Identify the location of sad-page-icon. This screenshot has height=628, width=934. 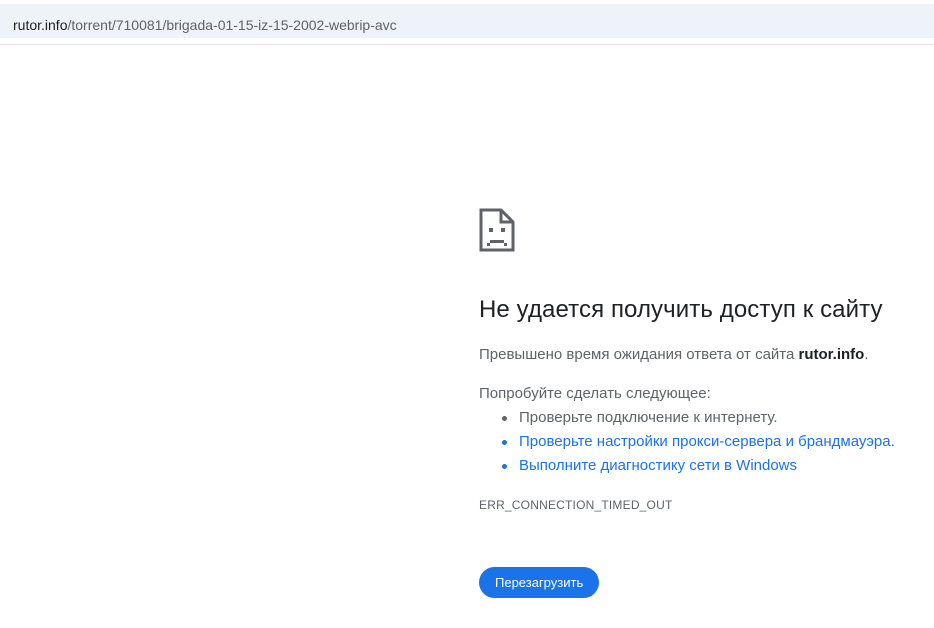
(497, 230).